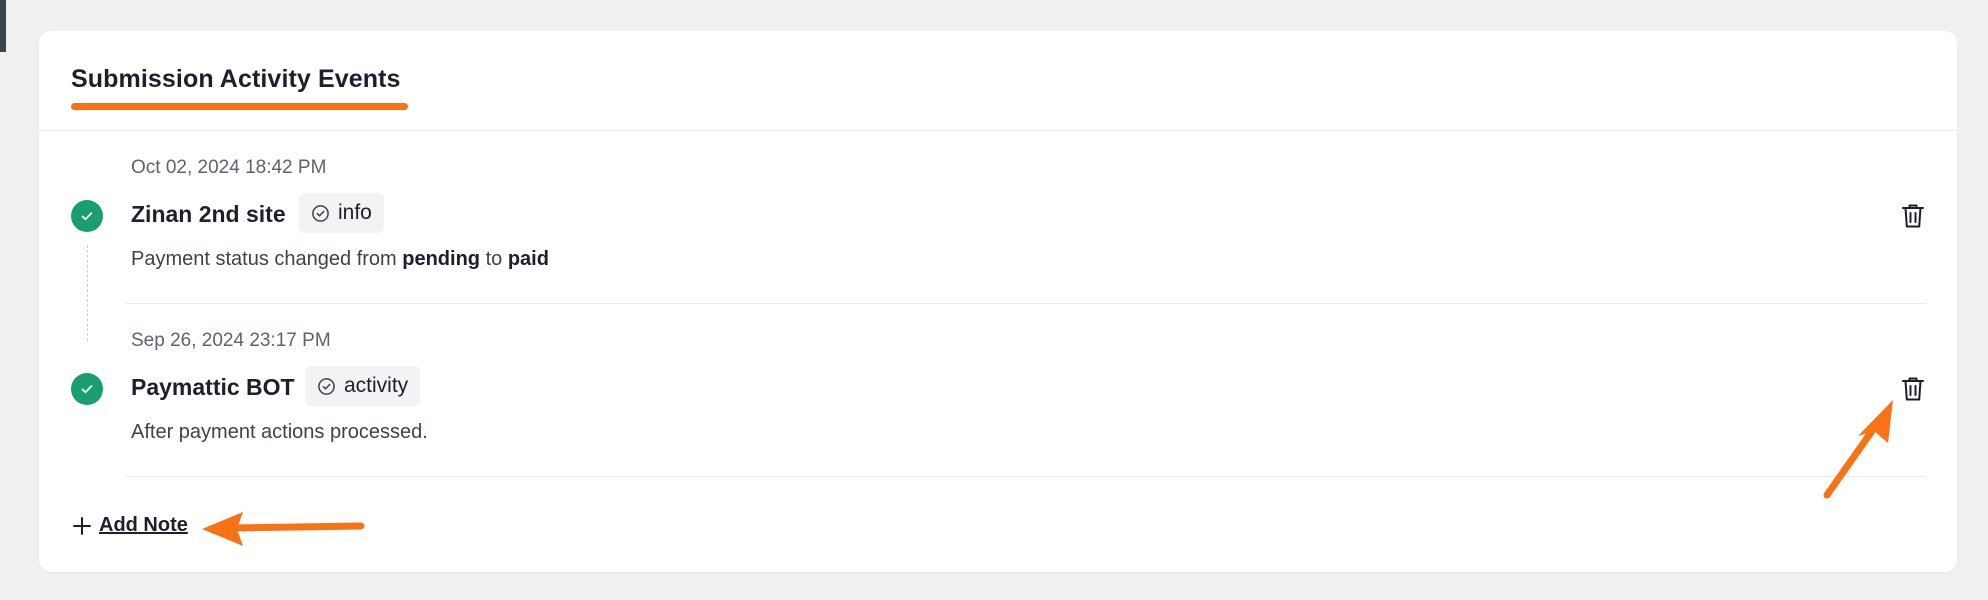 This screenshot has width=1988, height=600. What do you see at coordinates (355, 212) in the screenshot?
I see `badge-label: info` at bounding box center [355, 212].